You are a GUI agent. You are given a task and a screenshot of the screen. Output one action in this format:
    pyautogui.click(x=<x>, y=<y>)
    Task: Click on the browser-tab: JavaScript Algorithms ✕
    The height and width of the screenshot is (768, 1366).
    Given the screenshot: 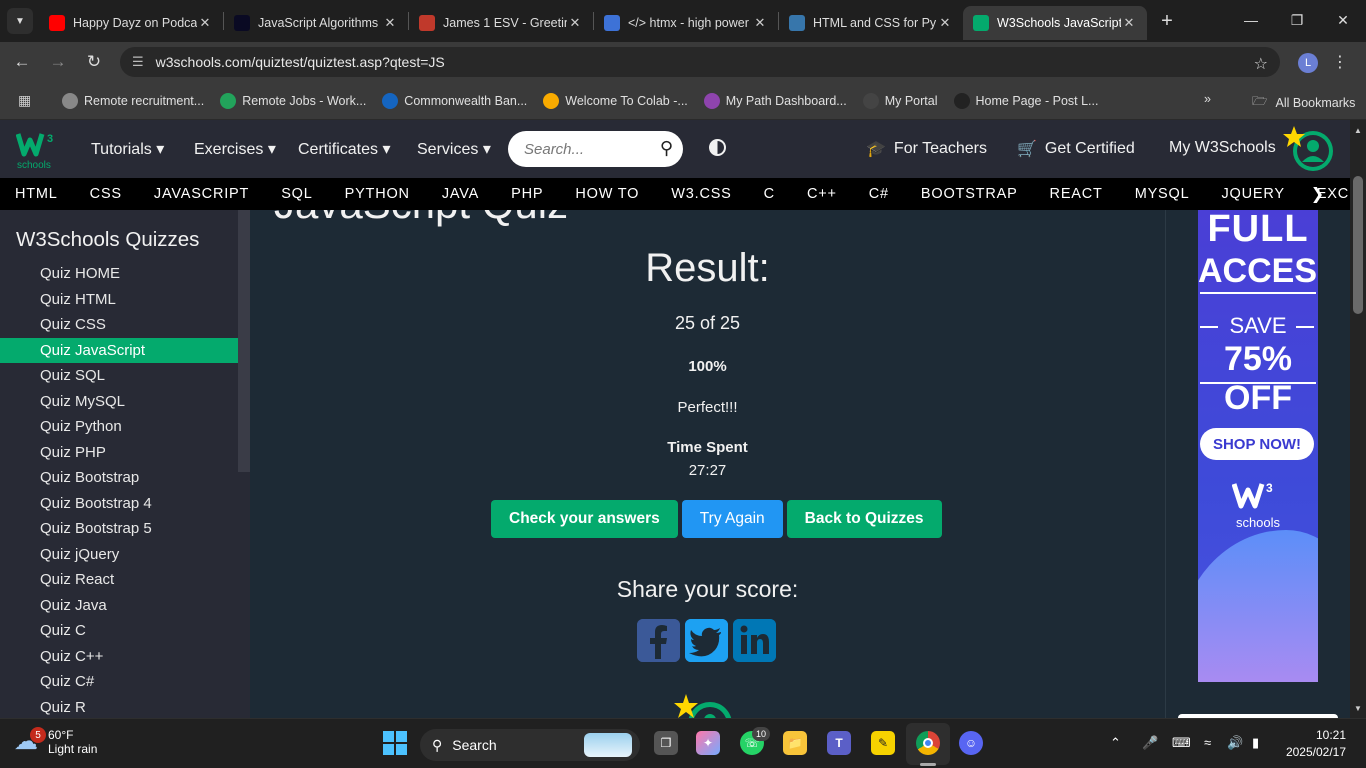 What is the action you would take?
    pyautogui.click(x=316, y=23)
    